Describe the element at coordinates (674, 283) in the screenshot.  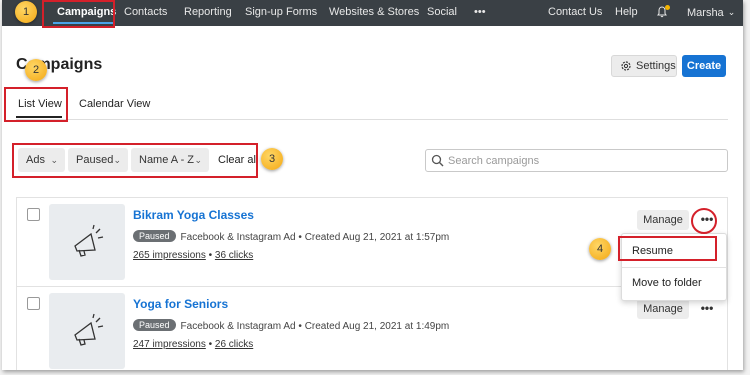
I see `menu-item-move-to-folder: Move to folder` at that location.